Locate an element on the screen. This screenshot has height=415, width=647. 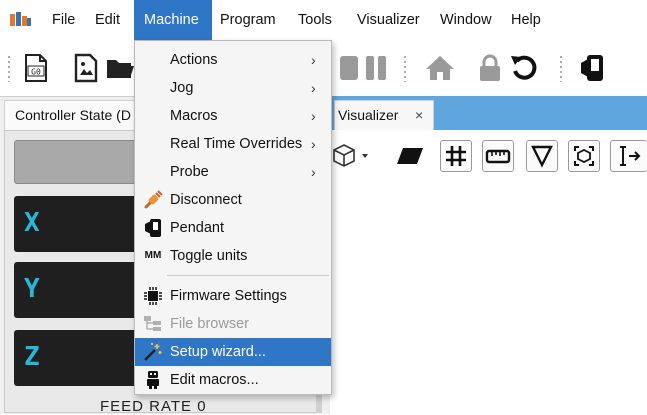
menu-item-label: Real Time Overrides is located at coordinates (236, 144).